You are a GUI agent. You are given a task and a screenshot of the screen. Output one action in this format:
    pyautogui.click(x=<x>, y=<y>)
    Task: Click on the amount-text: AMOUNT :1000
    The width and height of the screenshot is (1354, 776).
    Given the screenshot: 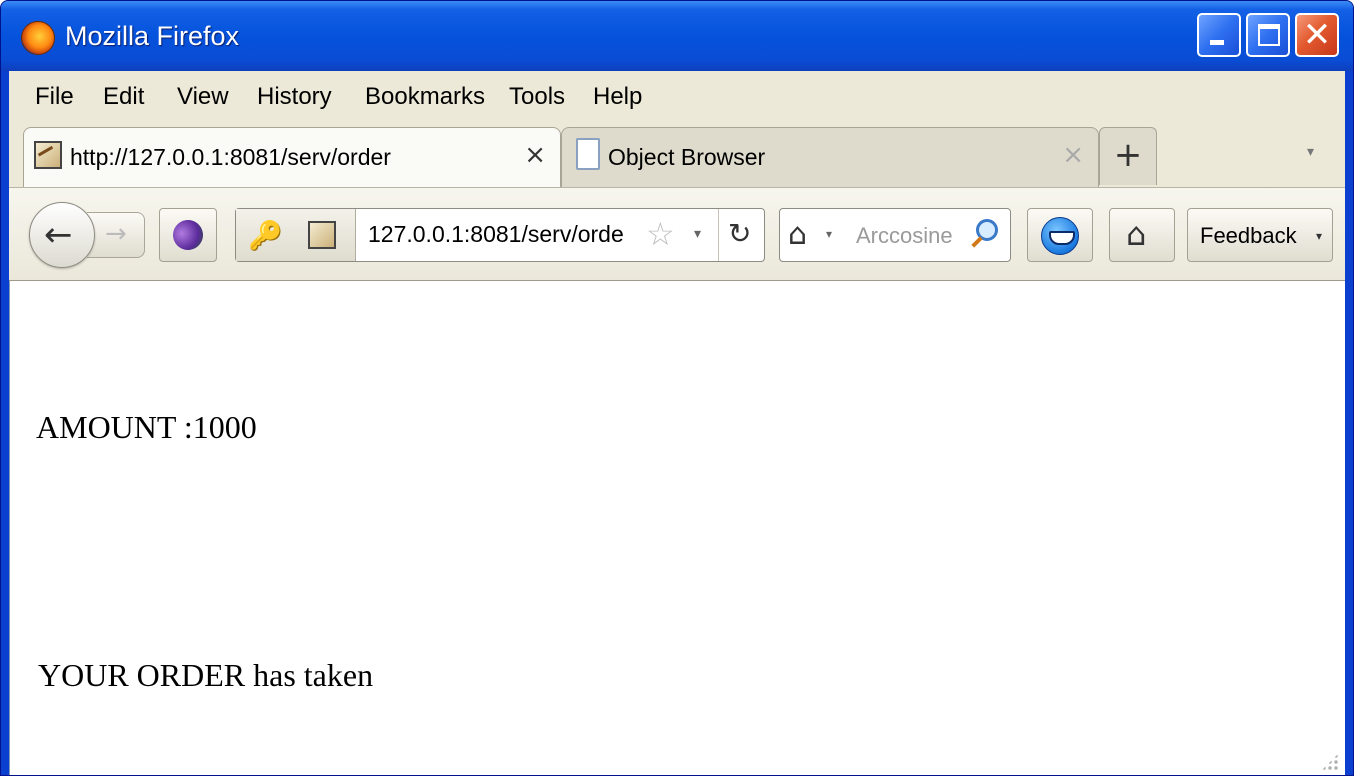 What is the action you would take?
    pyautogui.click(x=146, y=427)
    